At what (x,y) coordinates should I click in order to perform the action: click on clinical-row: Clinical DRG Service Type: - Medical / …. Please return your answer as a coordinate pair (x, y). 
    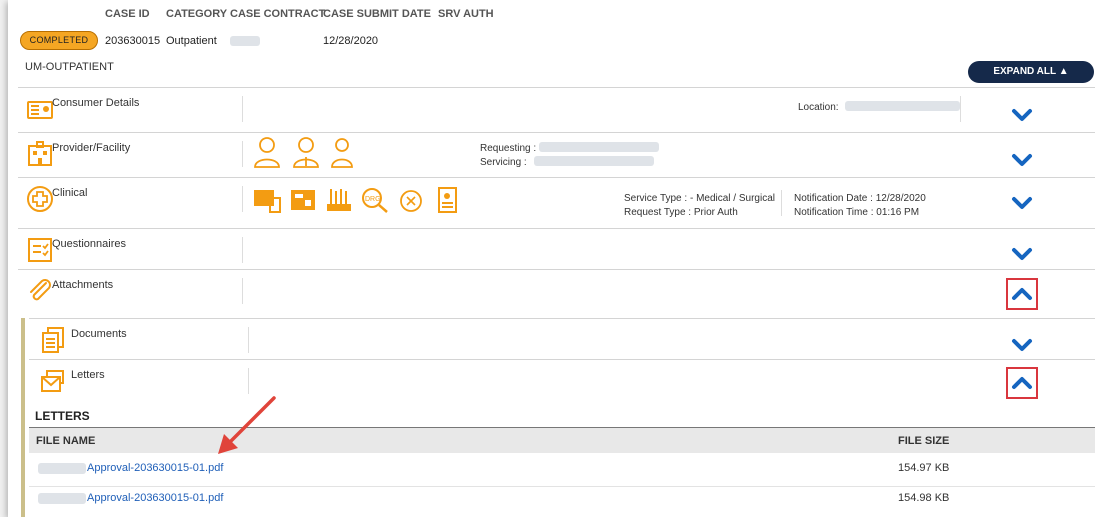
    Looking at the image, I should click on (556, 202).